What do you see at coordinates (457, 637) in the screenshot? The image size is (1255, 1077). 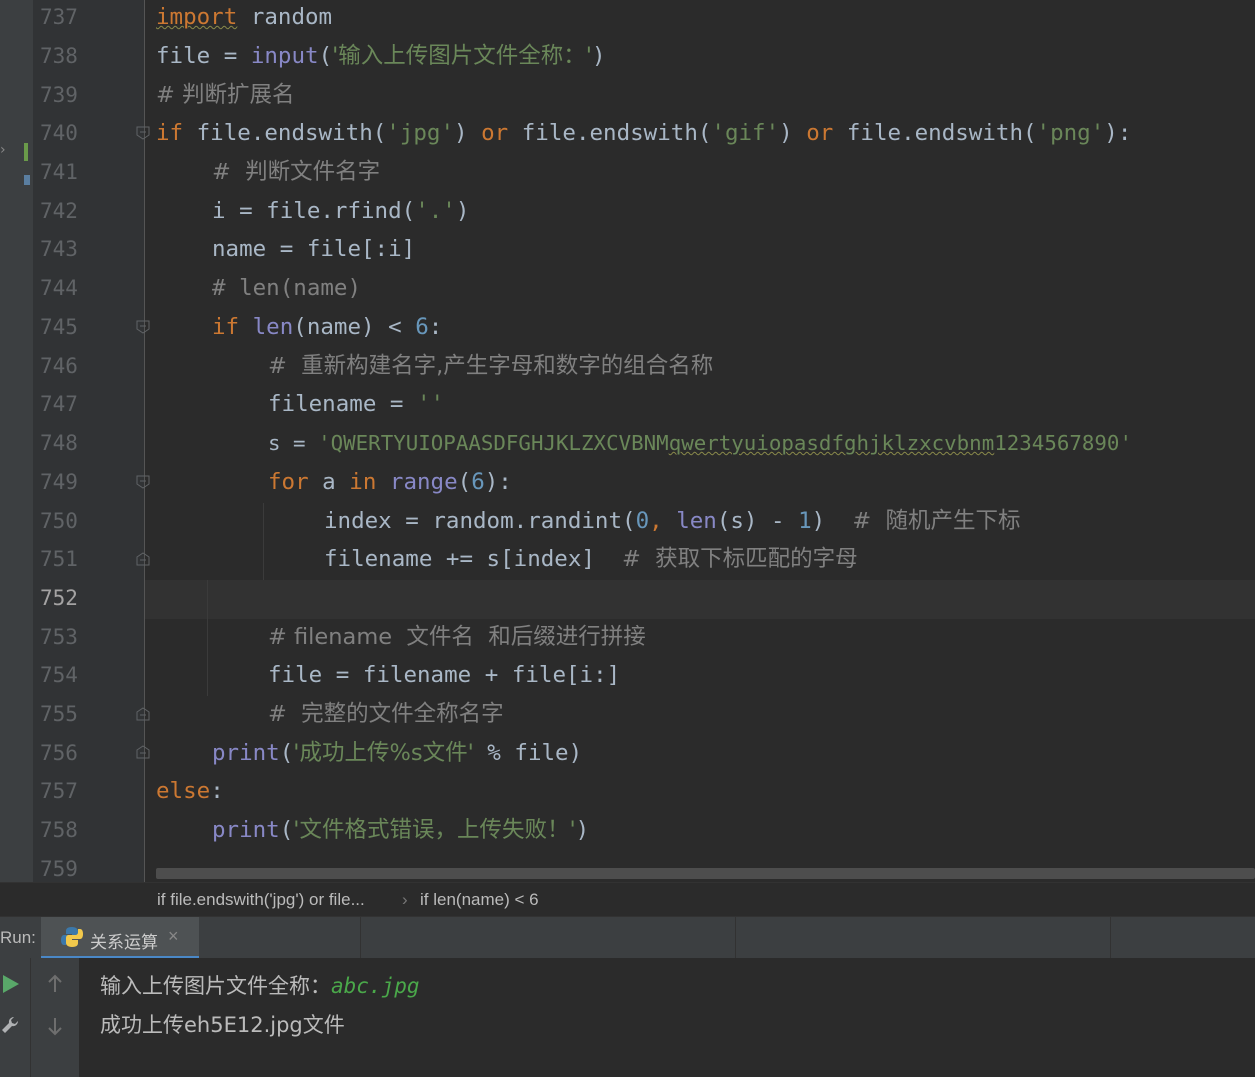 I see `code-line: # filename 文件名 和后缀进行拼接` at bounding box center [457, 637].